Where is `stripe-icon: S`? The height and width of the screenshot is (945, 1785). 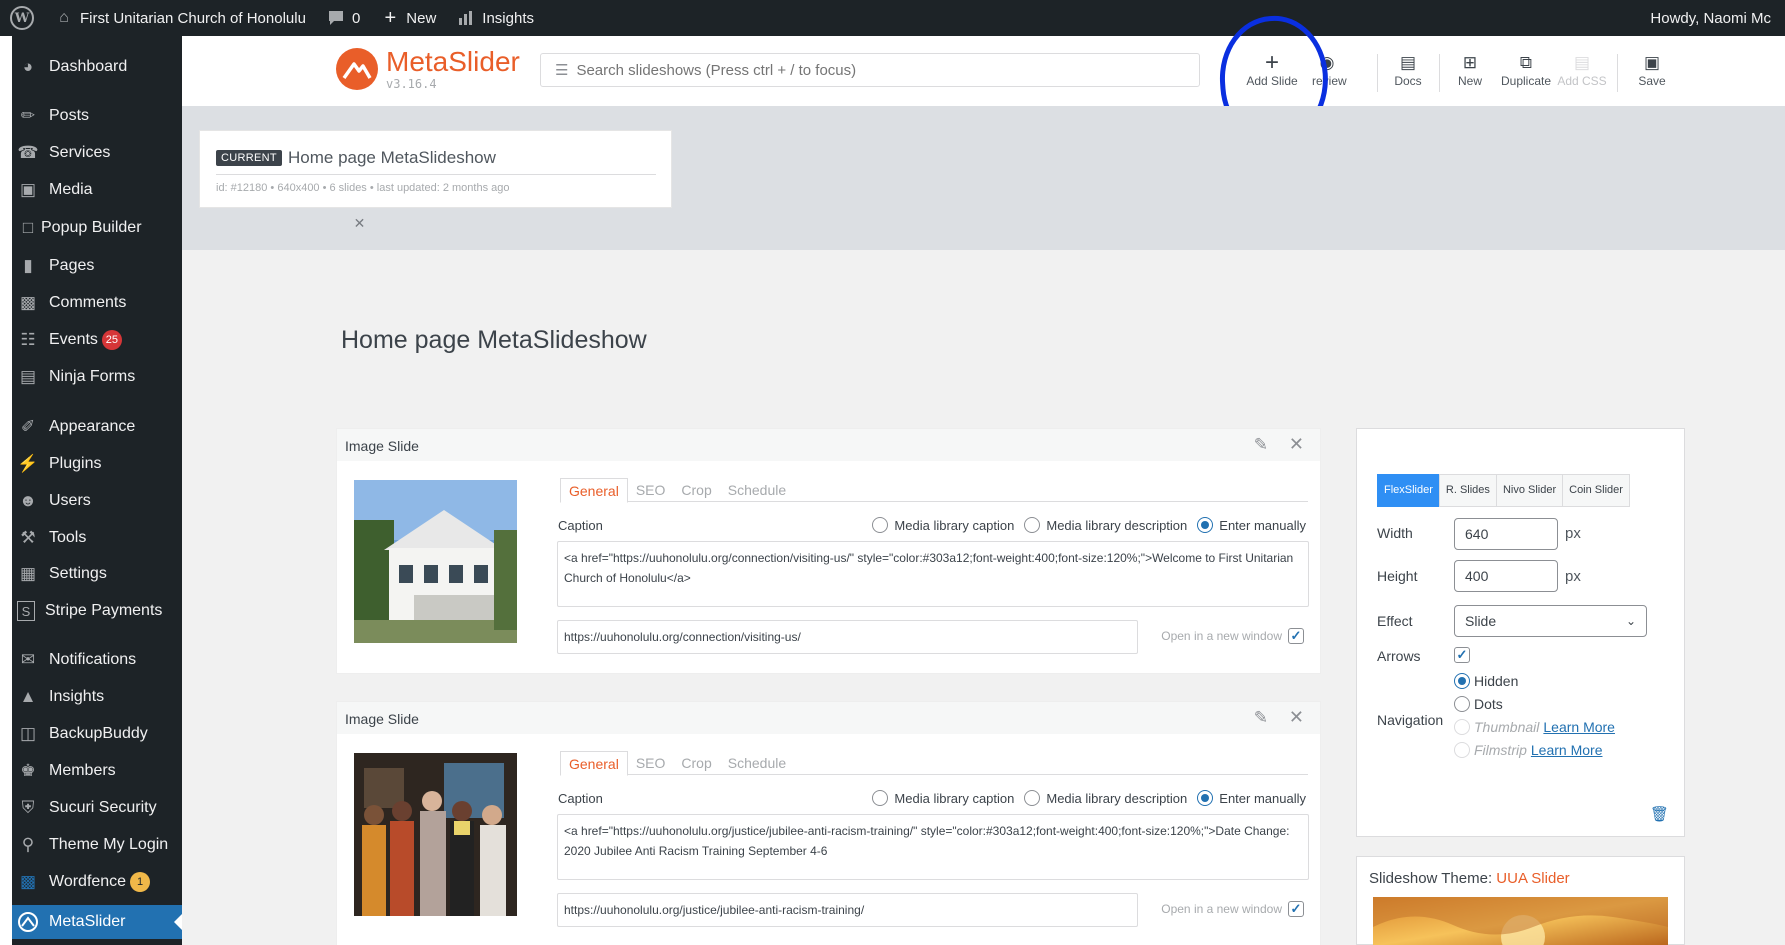 stripe-icon: S is located at coordinates (26, 611).